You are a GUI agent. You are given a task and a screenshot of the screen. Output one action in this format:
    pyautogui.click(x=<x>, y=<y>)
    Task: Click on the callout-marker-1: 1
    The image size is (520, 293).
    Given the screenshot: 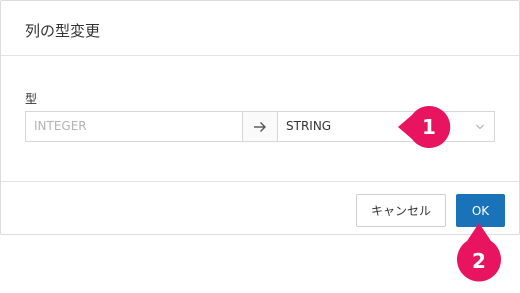 What is the action you would take?
    pyautogui.click(x=424, y=127)
    